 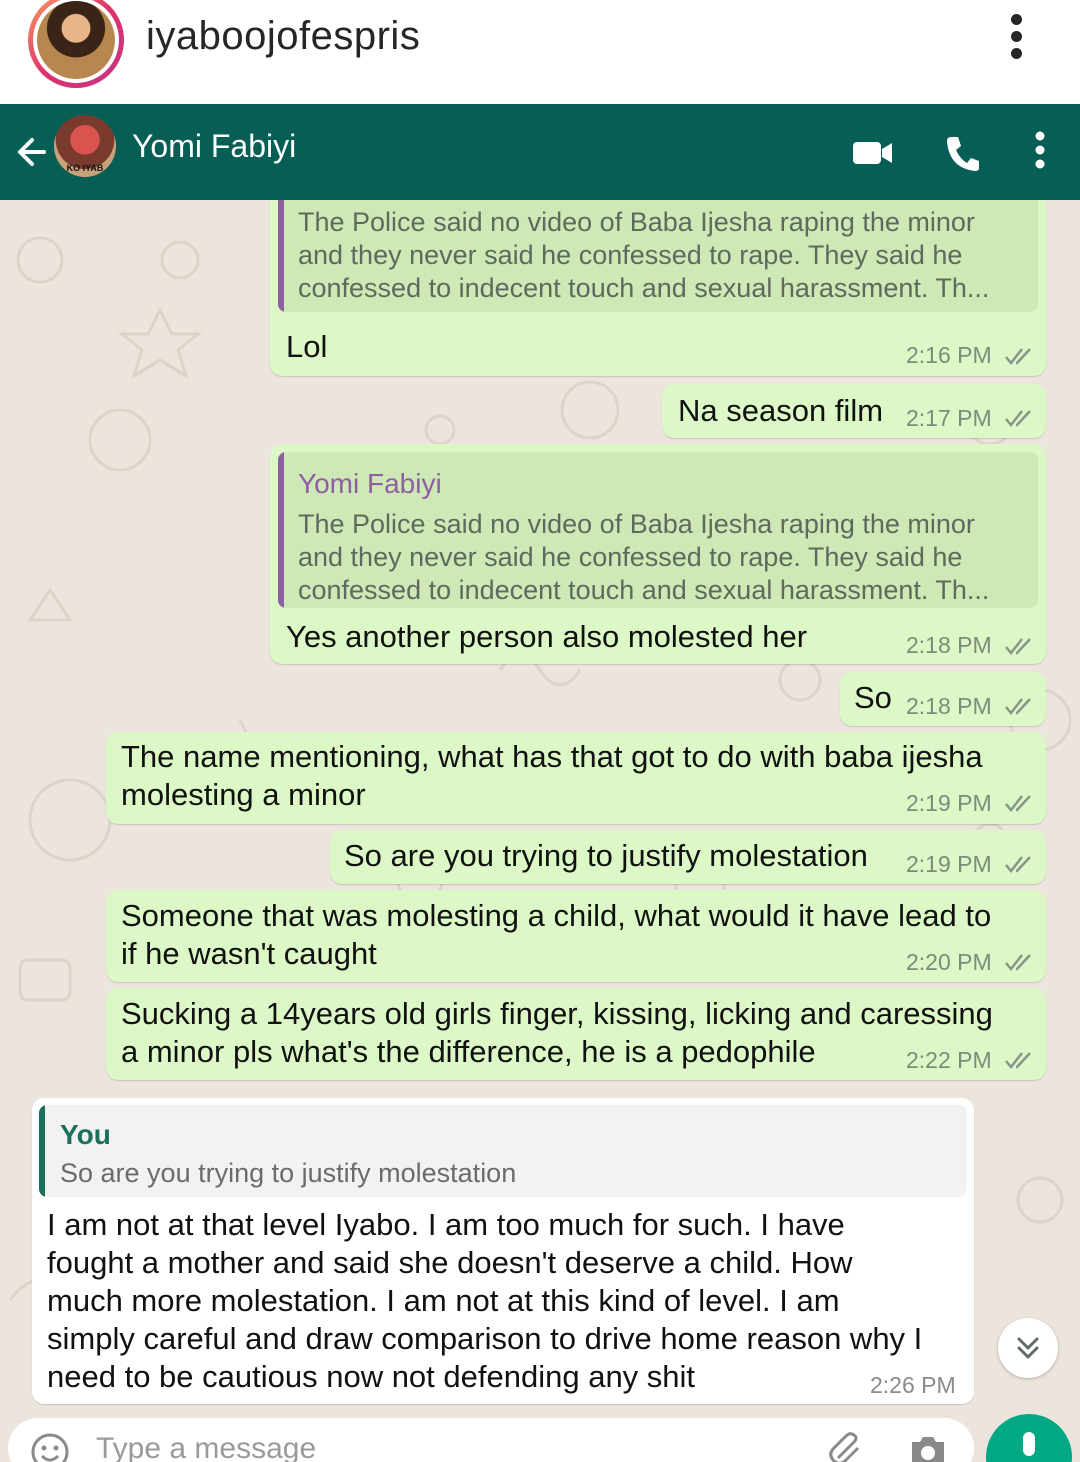 What do you see at coordinates (1016, 37) in the screenshot?
I see `more-options-icon` at bounding box center [1016, 37].